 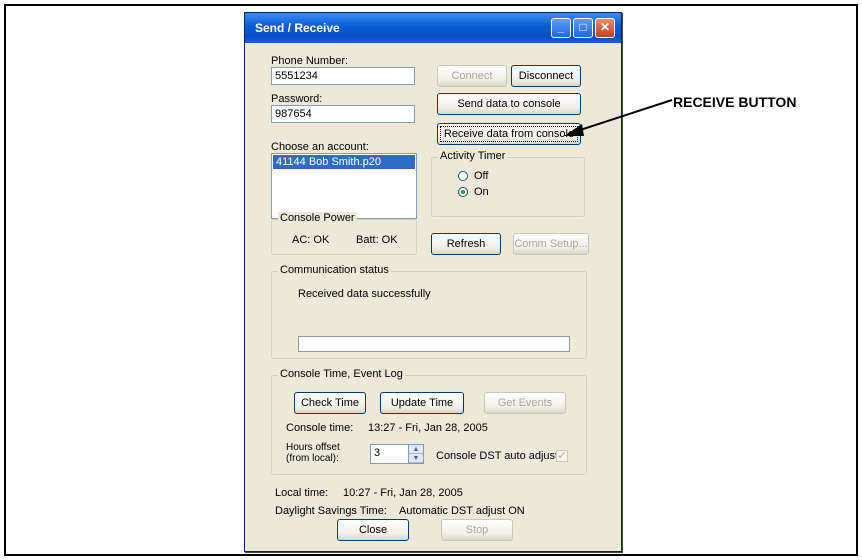 I want to click on status-message: Received data successfully, so click(x=364, y=294).